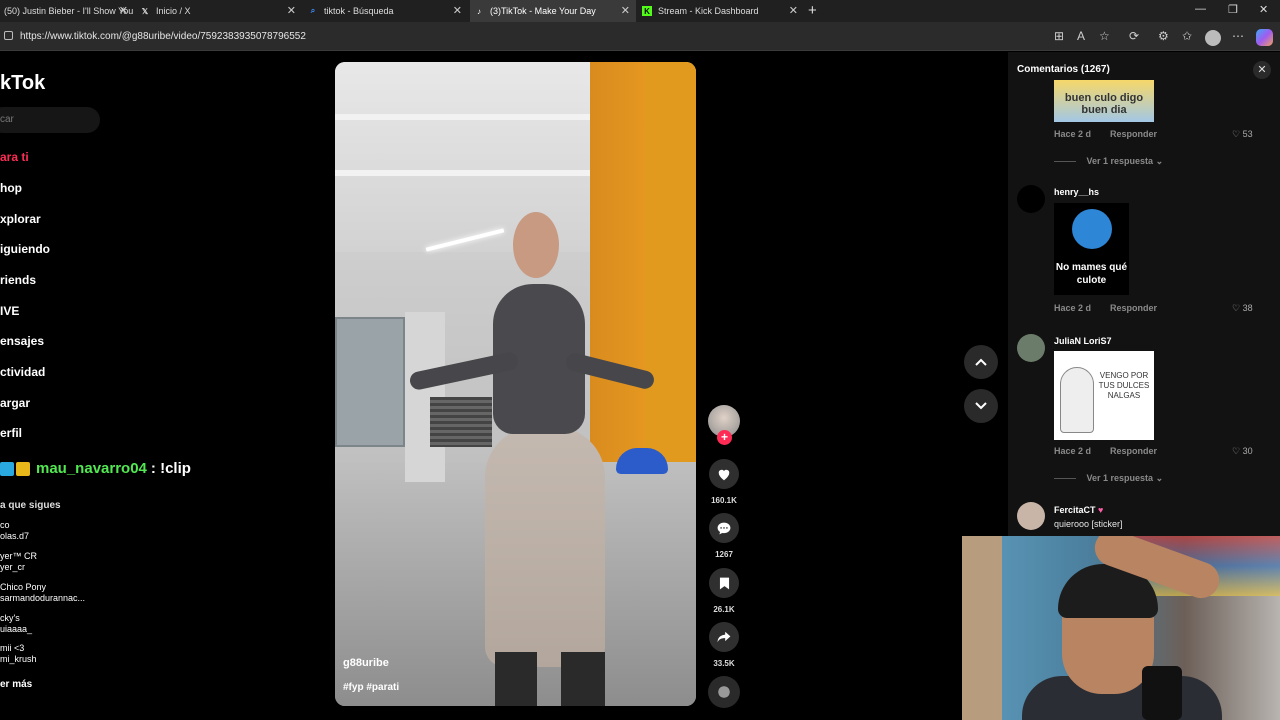 This screenshot has width=1280, height=720. I want to click on nav-activity: ctividad, so click(22, 372).